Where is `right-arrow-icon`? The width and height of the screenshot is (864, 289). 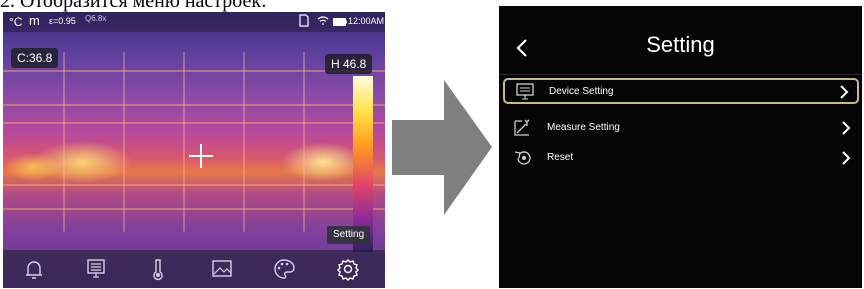
right-arrow-icon is located at coordinates (442, 147).